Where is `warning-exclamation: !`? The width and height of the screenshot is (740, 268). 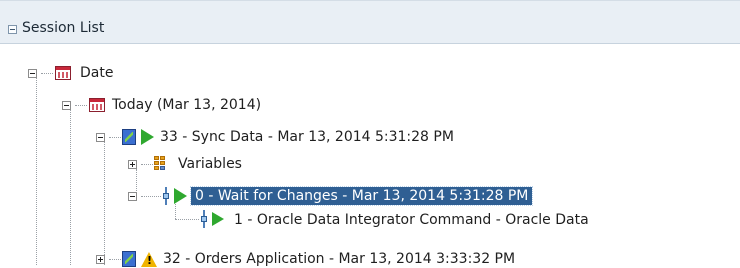
warning-exclamation: ! is located at coordinates (150, 260).